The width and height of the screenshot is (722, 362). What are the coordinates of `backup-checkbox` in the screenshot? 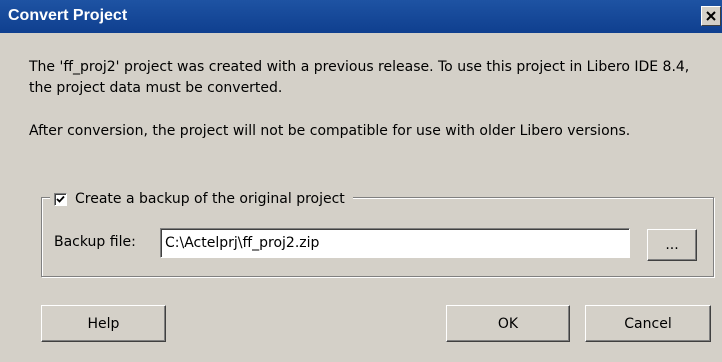 It's located at (60, 199).